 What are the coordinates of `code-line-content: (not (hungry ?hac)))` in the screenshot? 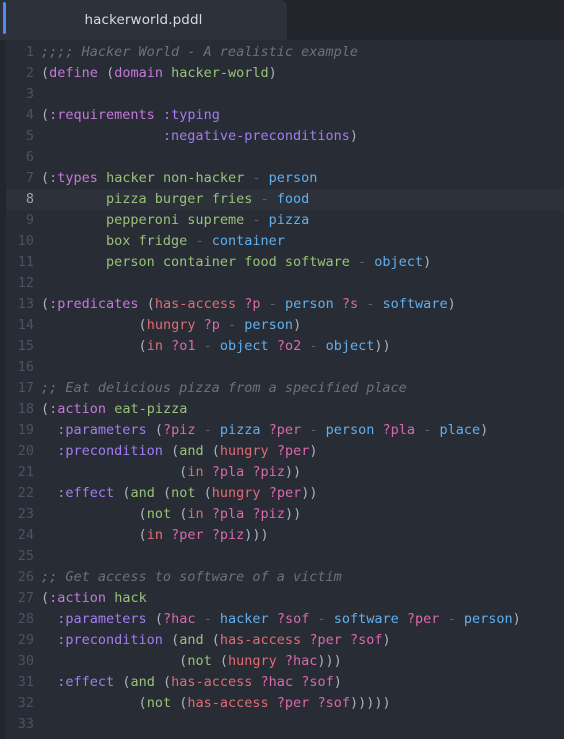 It's located at (191, 661).